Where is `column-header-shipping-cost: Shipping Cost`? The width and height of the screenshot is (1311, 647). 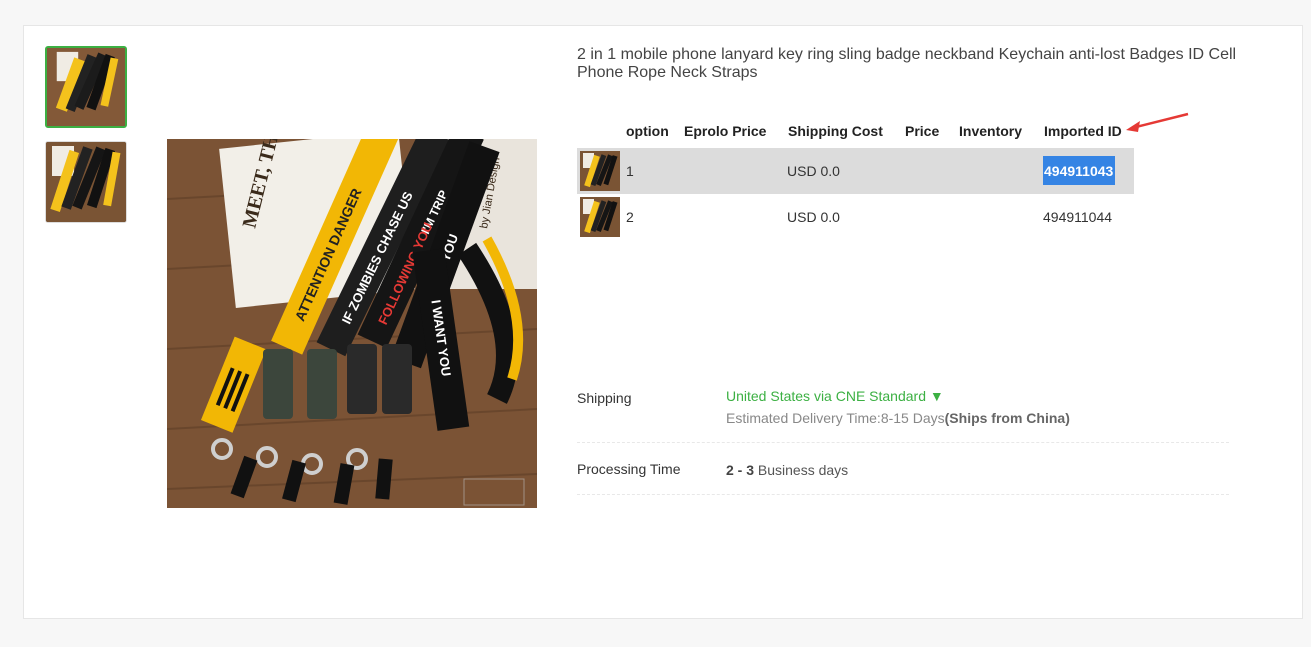
column-header-shipping-cost: Shipping Cost is located at coordinates (835, 131).